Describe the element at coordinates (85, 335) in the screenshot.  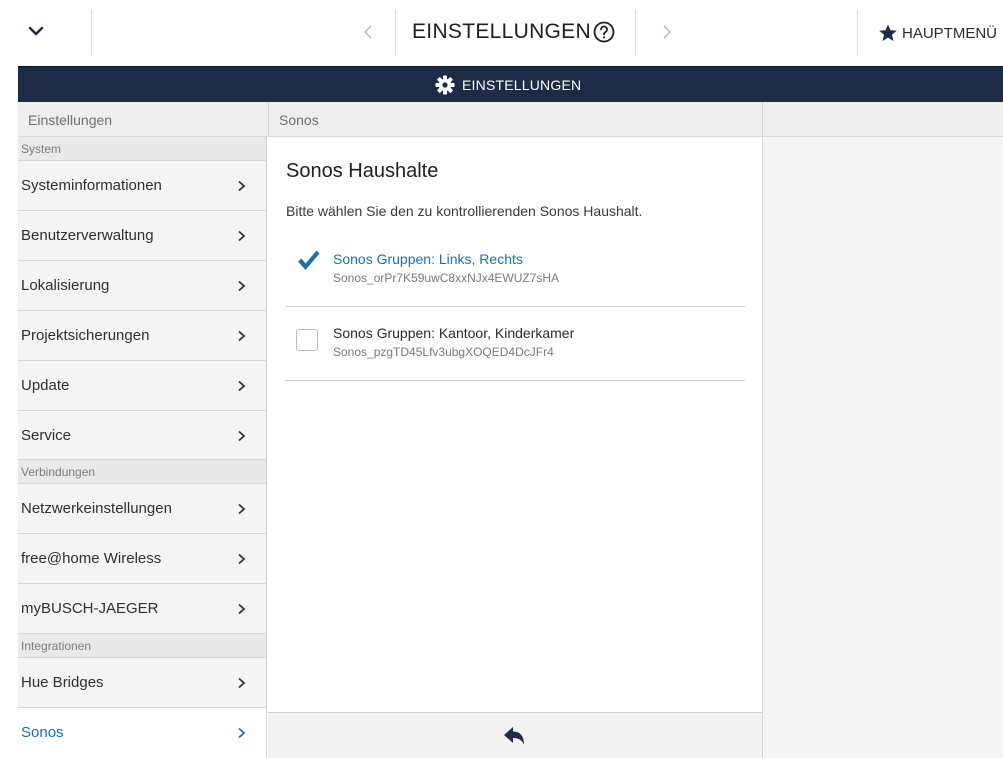
I see `sidebar-item-label: Projektsicherungen` at that location.